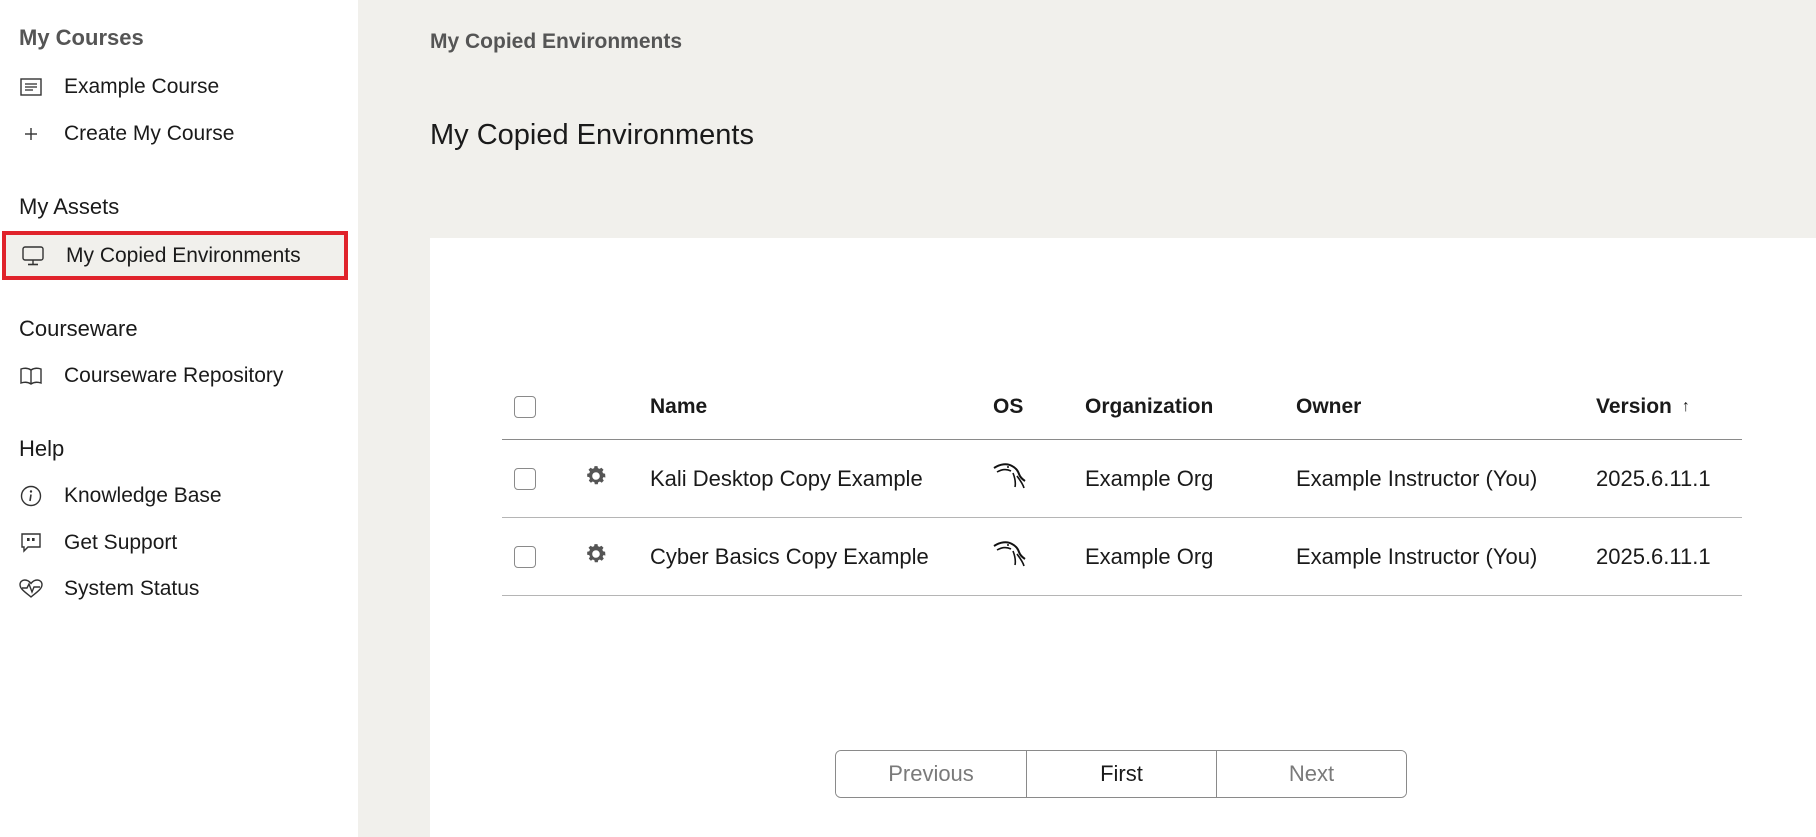  I want to click on sidebar-item-label: My Copied Environments, so click(183, 255).